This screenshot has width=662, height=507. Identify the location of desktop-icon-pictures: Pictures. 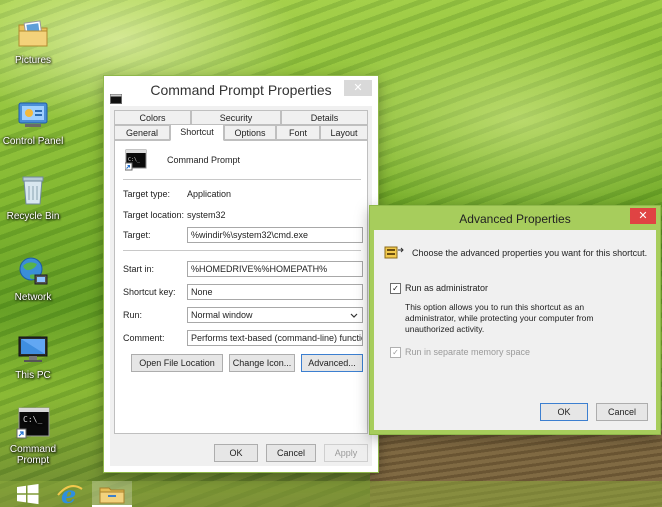
(33, 41).